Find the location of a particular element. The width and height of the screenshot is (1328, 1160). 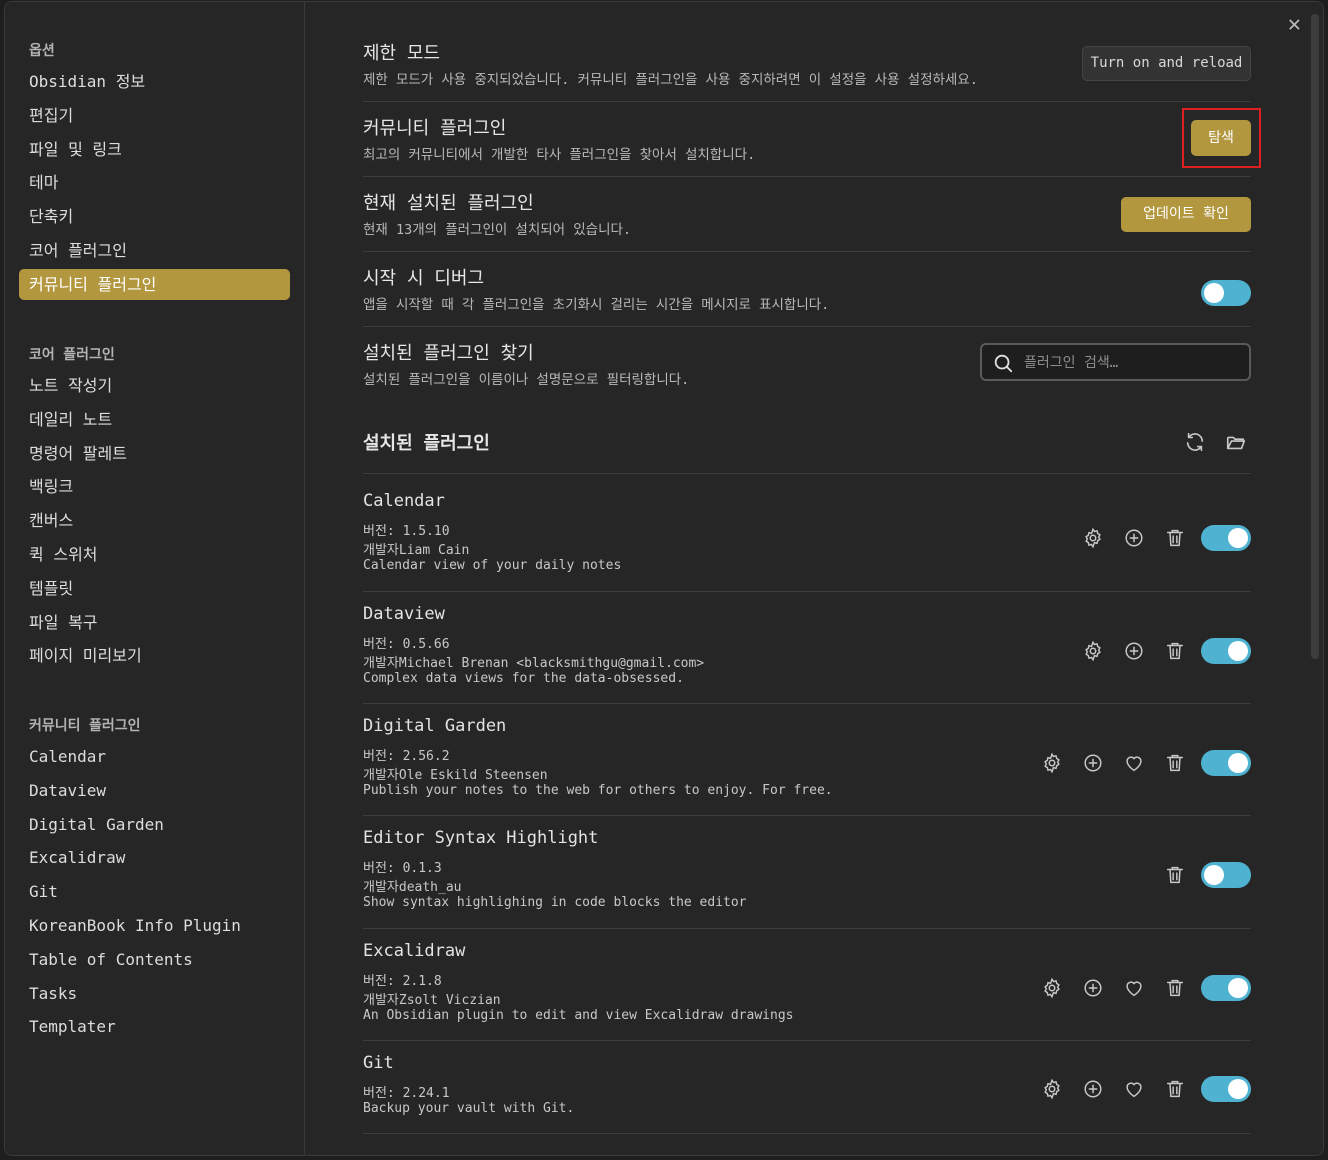

plugin-name: Excalidraw is located at coordinates (414, 951).